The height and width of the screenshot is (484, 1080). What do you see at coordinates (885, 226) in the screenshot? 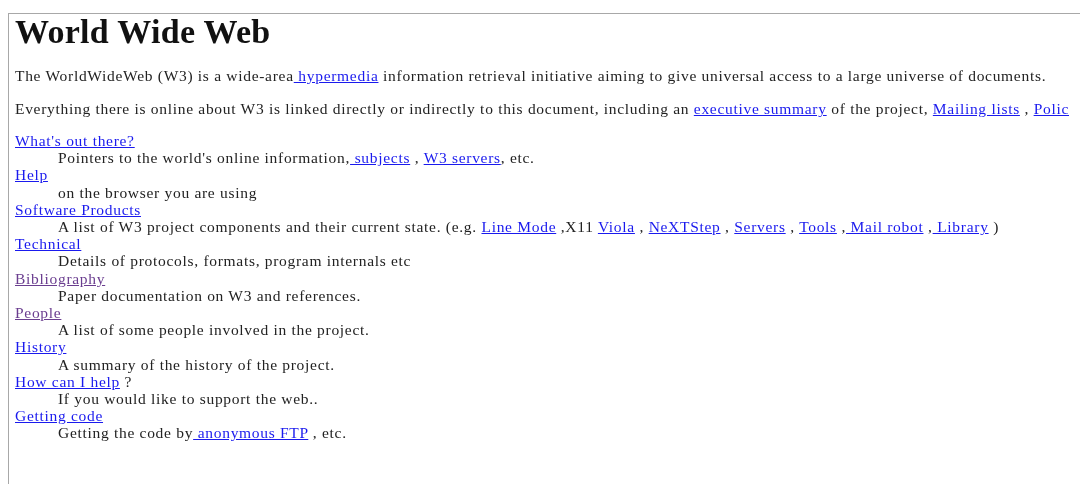
I see `link: Mail robot` at bounding box center [885, 226].